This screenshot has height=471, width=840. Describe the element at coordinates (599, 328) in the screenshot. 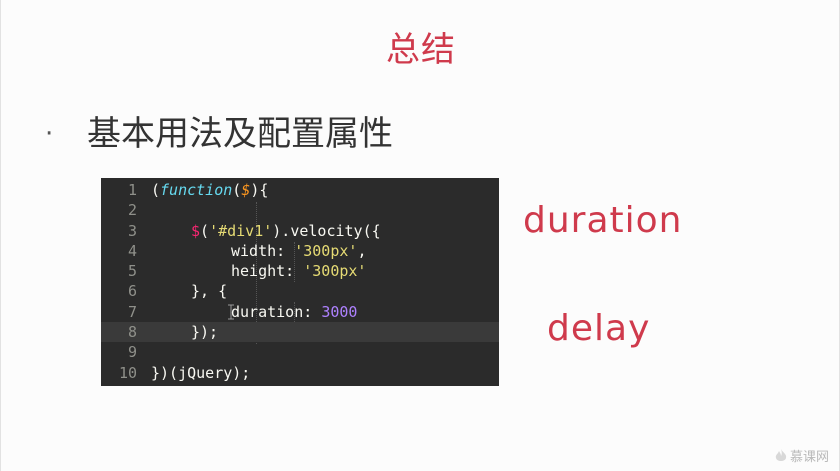

I see `label-delay: delay` at that location.